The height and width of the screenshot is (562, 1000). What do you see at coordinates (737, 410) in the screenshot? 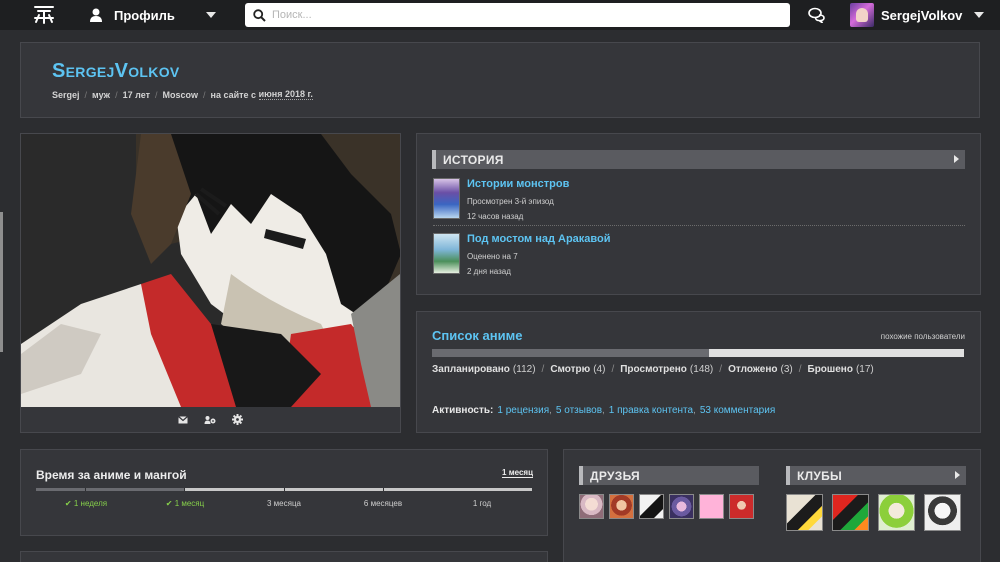
I see `activity-replies-link: 53 комментария` at bounding box center [737, 410].